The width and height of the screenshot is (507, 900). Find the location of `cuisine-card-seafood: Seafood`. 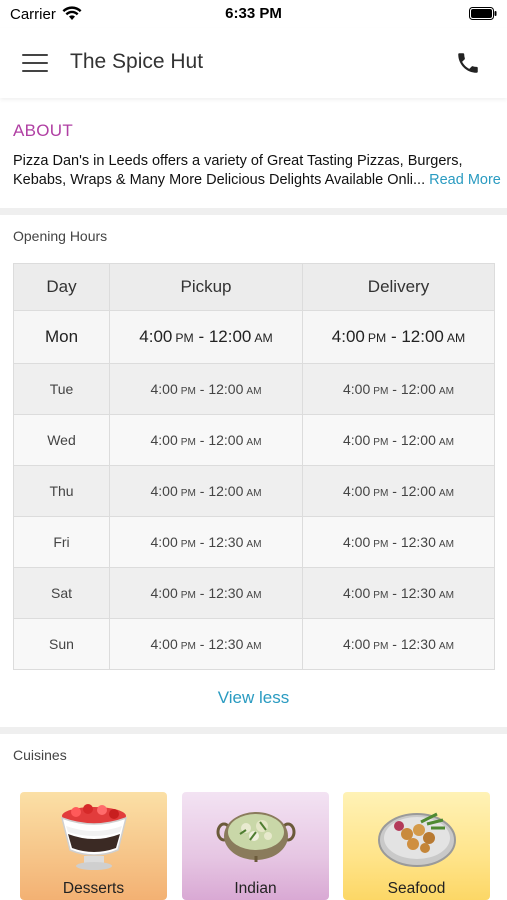

cuisine-card-seafood: Seafood is located at coordinates (416, 846).